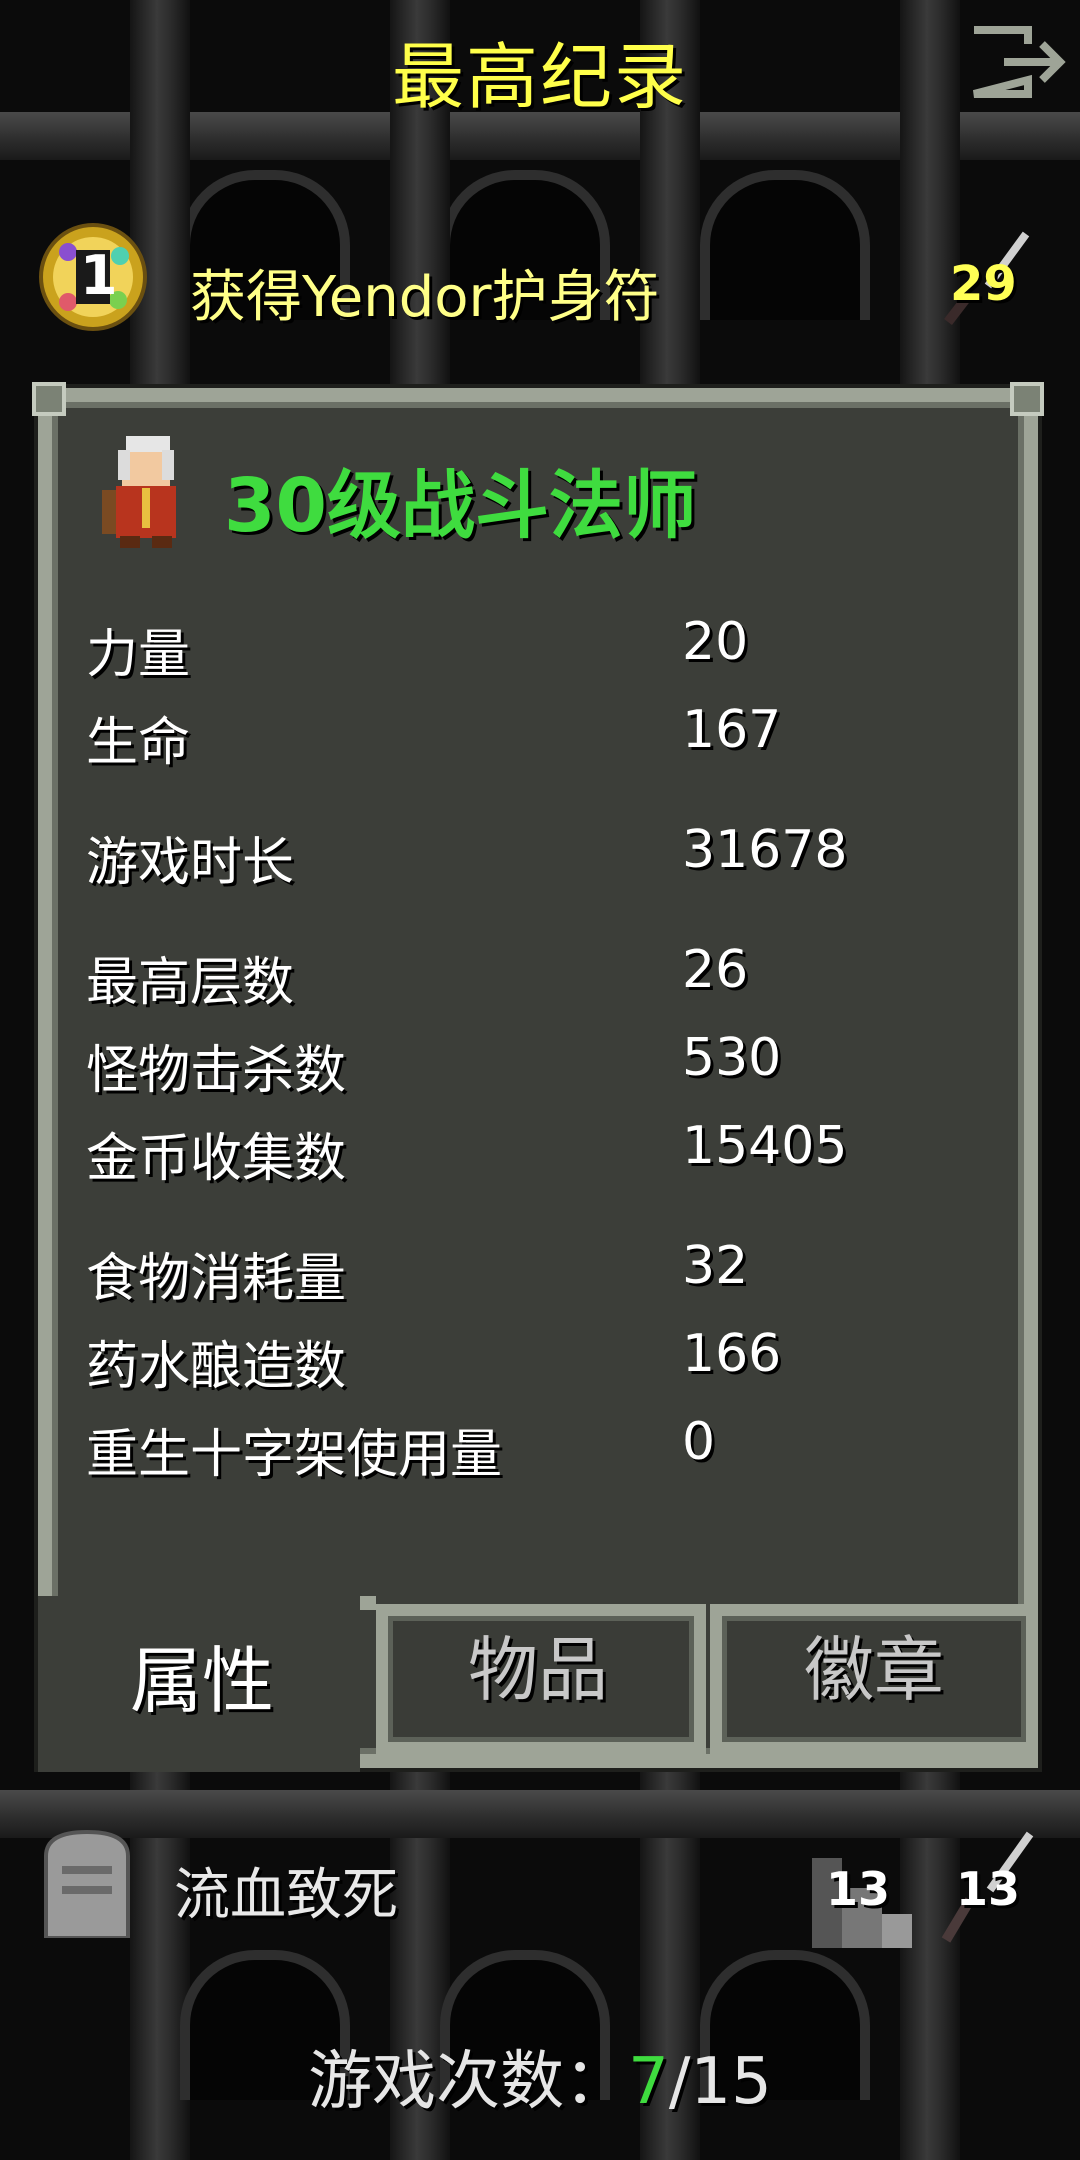 The image size is (1080, 2160). I want to click on games-played-total: /15, so click(720, 2082).